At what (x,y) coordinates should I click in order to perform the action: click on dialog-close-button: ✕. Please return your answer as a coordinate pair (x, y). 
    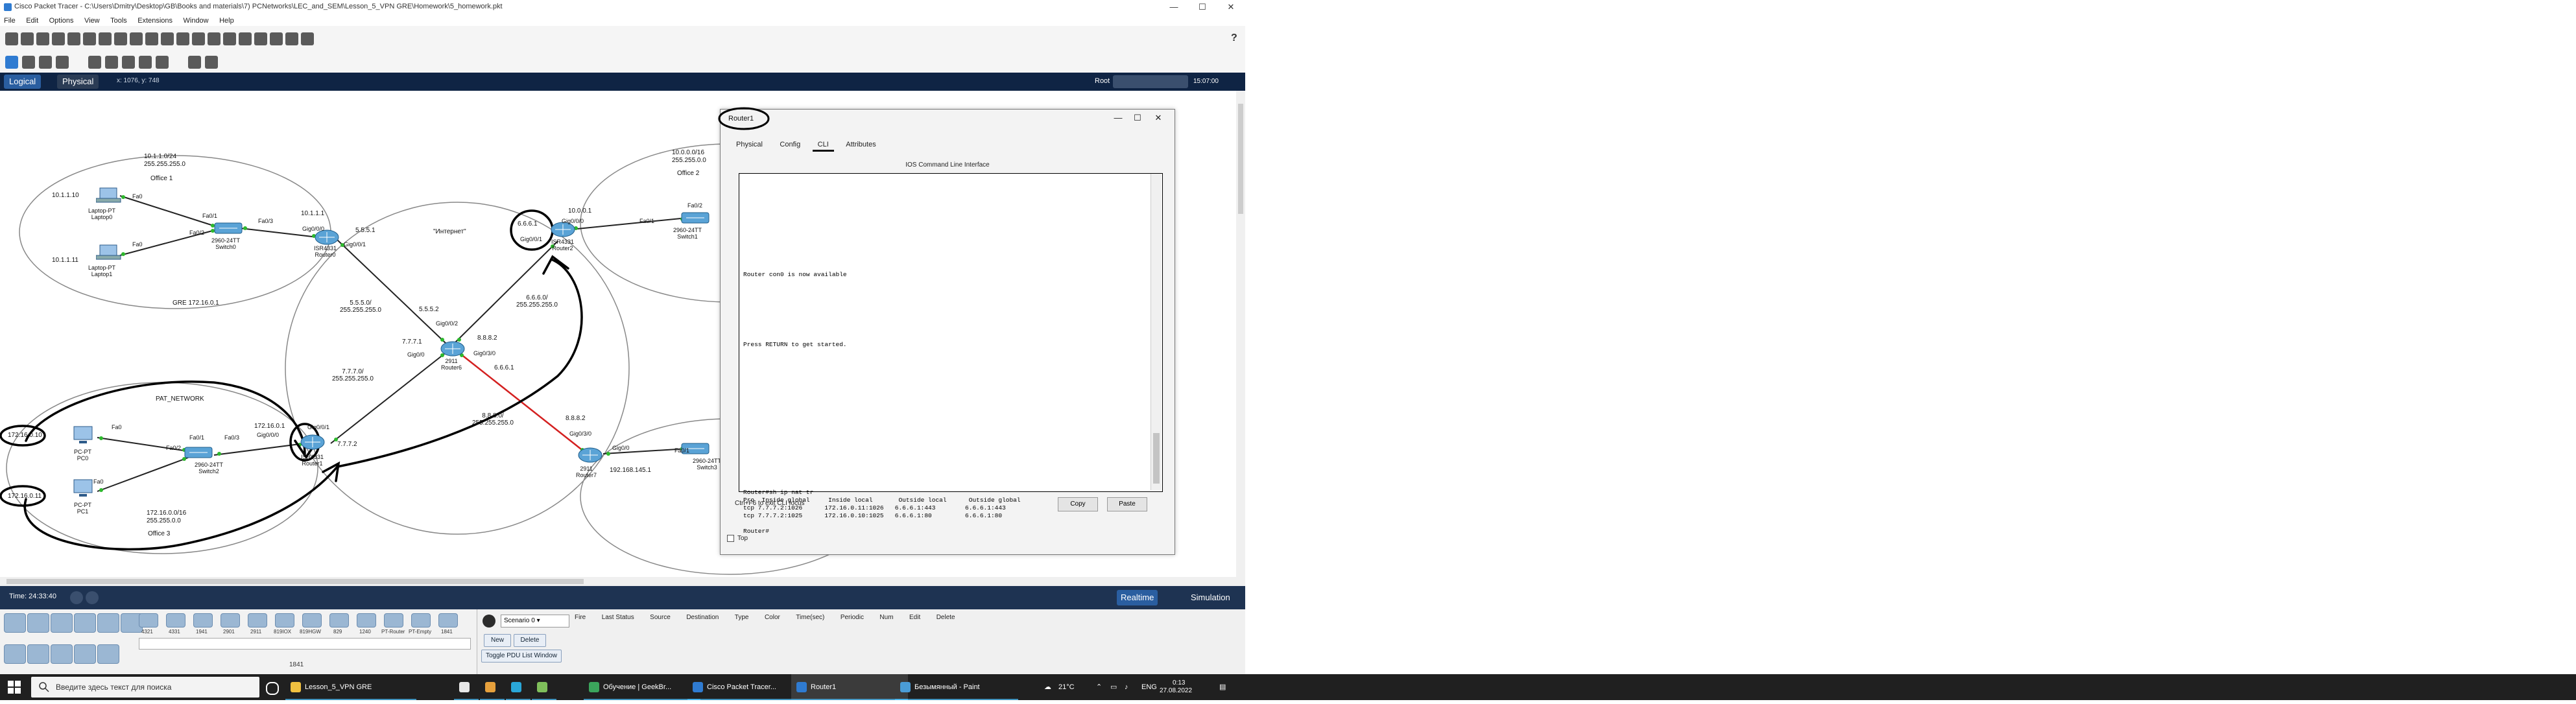
    Looking at the image, I should click on (1158, 118).